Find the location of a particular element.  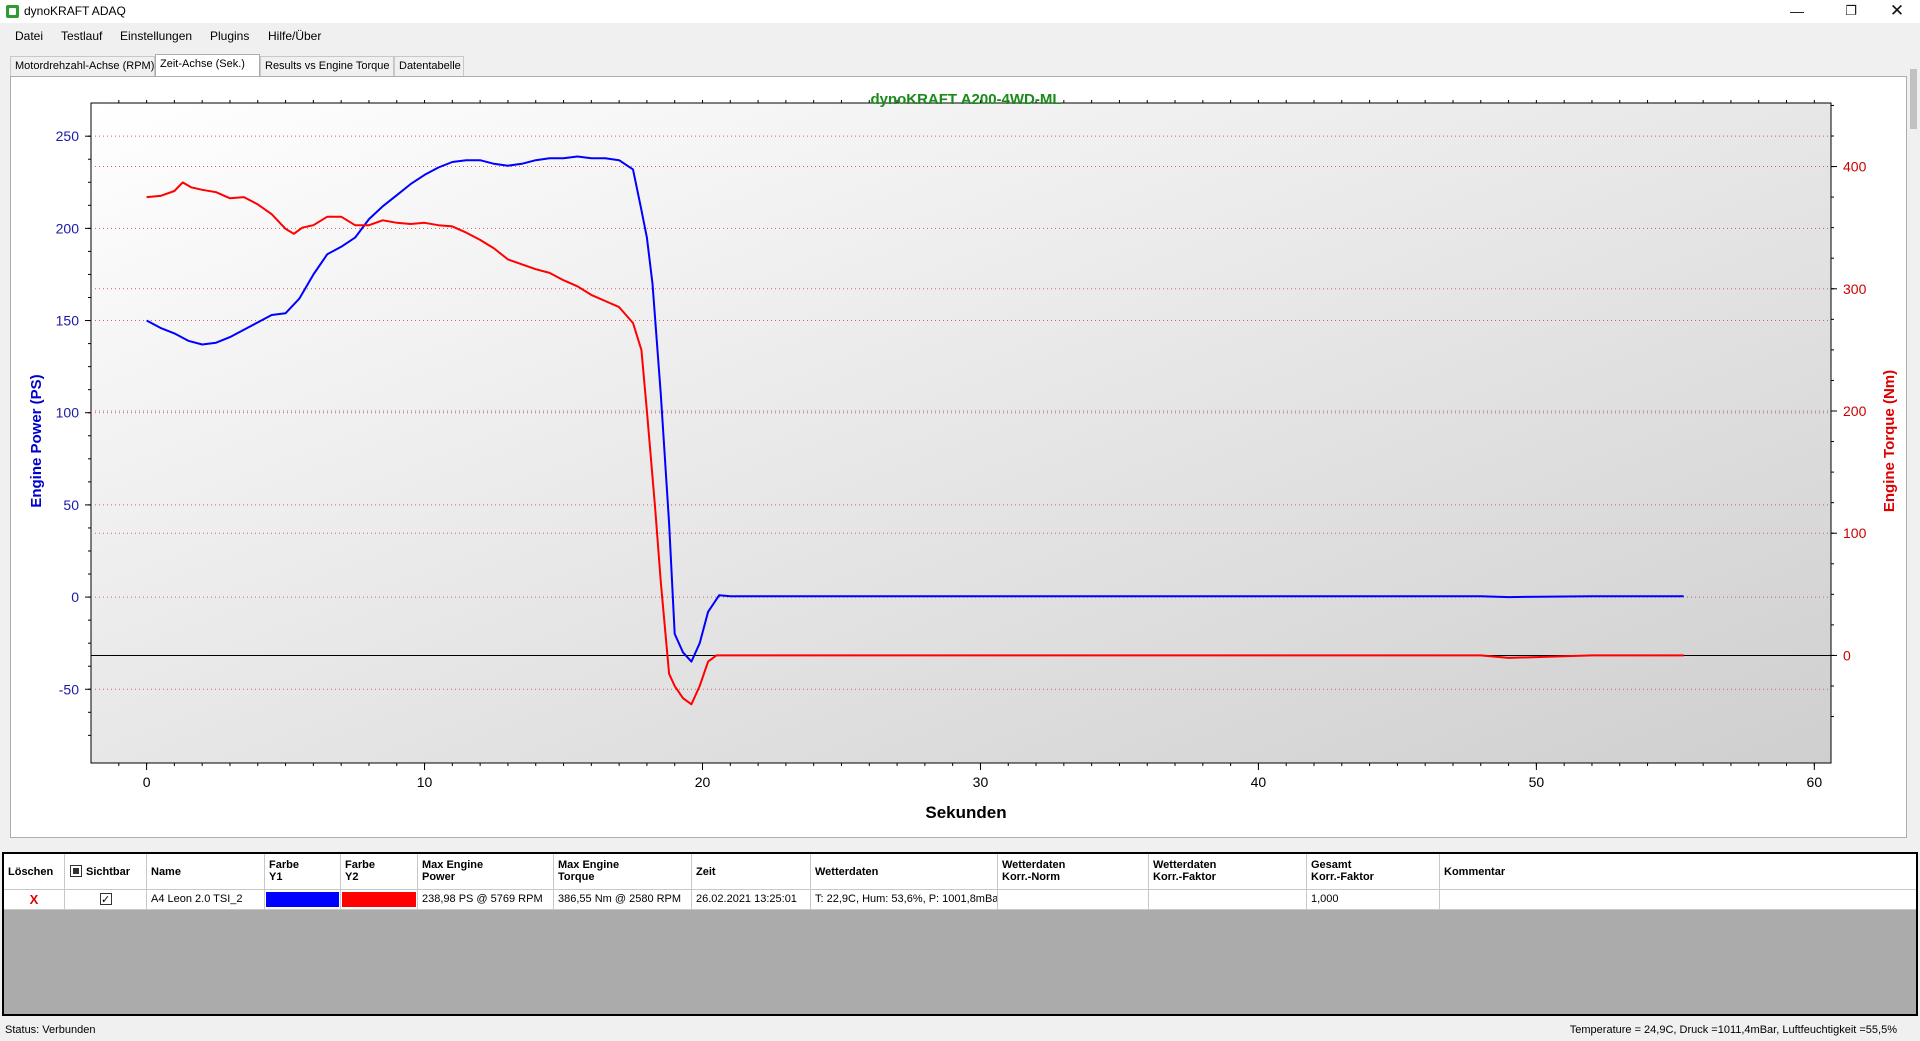

color-y1-swatch is located at coordinates (302, 899).